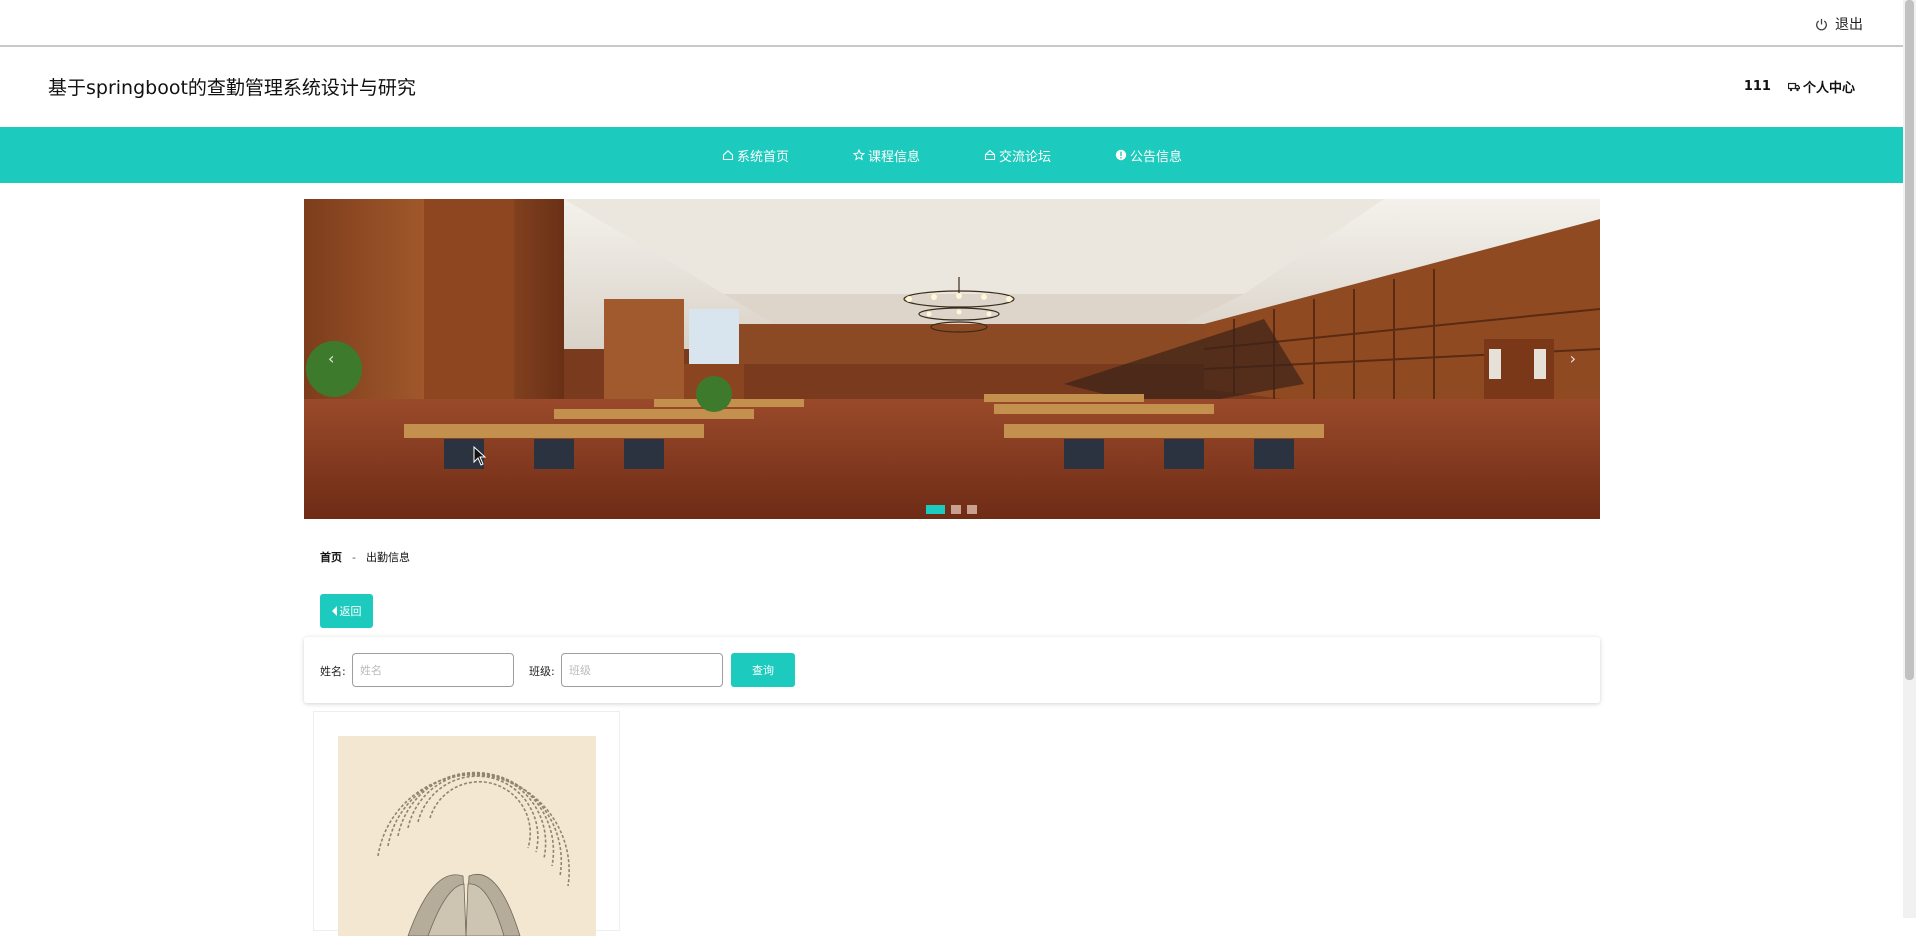  Describe the element at coordinates (433, 670) in the screenshot. I see `name-input` at that location.